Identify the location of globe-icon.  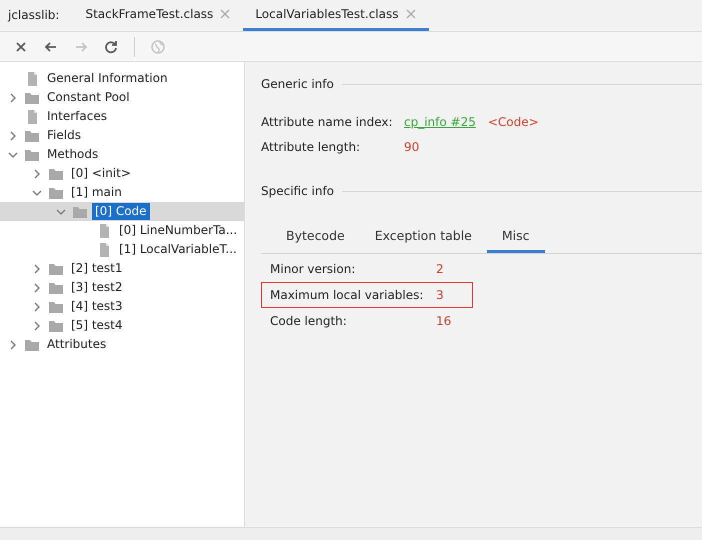
(158, 46).